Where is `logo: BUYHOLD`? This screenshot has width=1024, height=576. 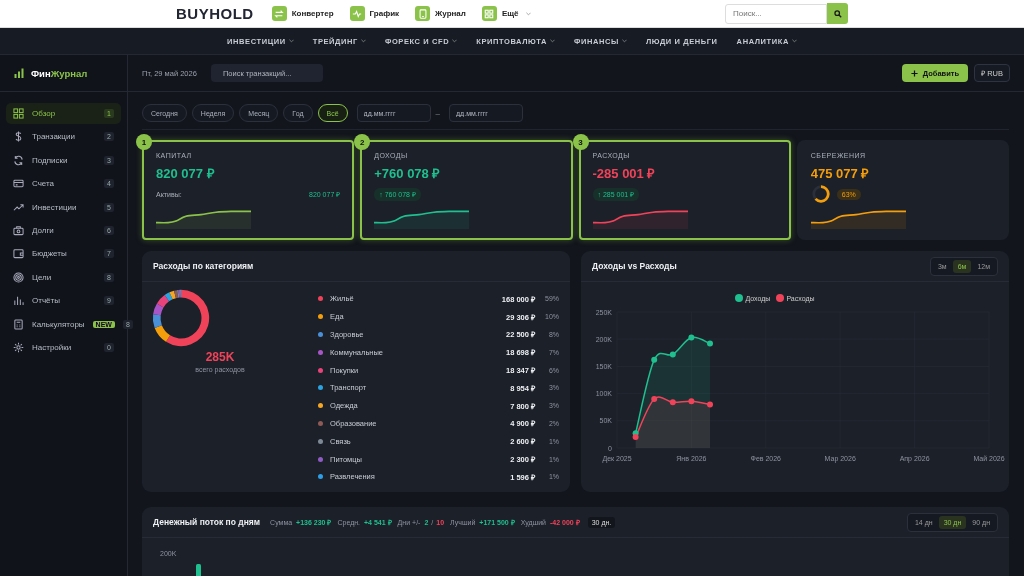 logo: BUYHOLD is located at coordinates (215, 13).